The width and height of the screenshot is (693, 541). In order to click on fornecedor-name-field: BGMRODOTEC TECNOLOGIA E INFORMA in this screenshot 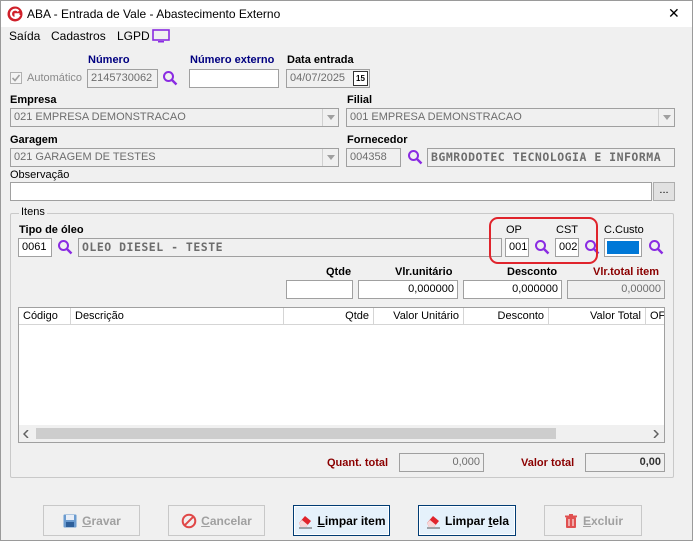, I will do `click(551, 157)`.